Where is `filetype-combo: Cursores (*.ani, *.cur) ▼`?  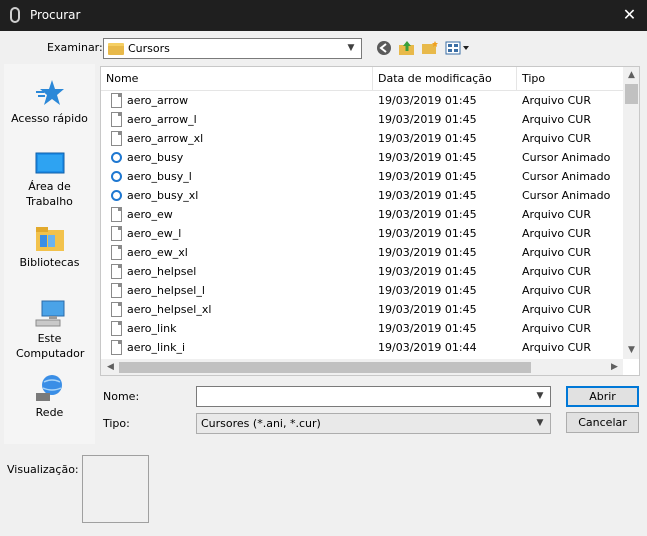
filetype-combo: Cursores (*.ani, *.cur) ▼ is located at coordinates (373, 423).